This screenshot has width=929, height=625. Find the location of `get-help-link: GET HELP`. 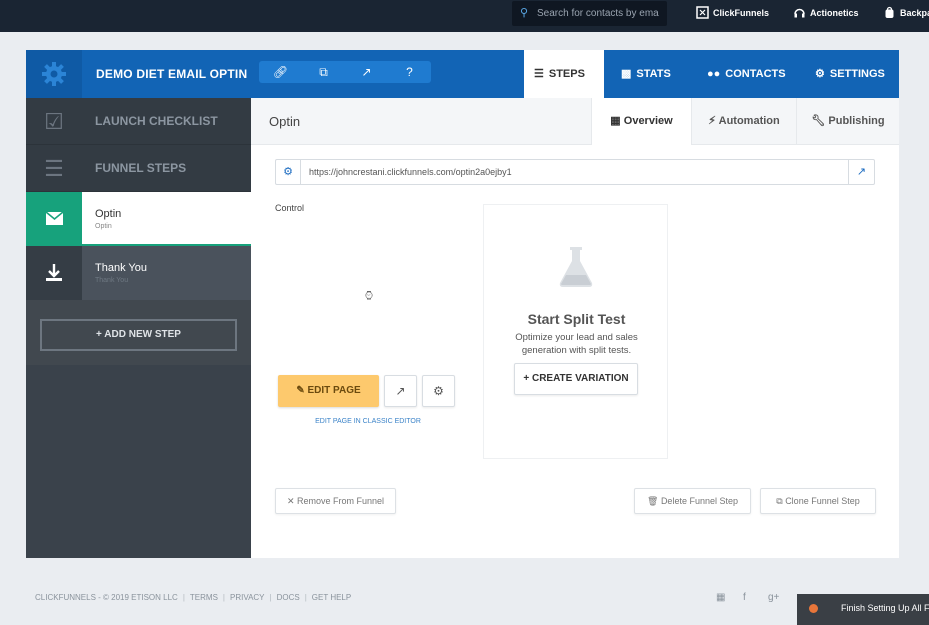

get-help-link: GET HELP is located at coordinates (331, 597).